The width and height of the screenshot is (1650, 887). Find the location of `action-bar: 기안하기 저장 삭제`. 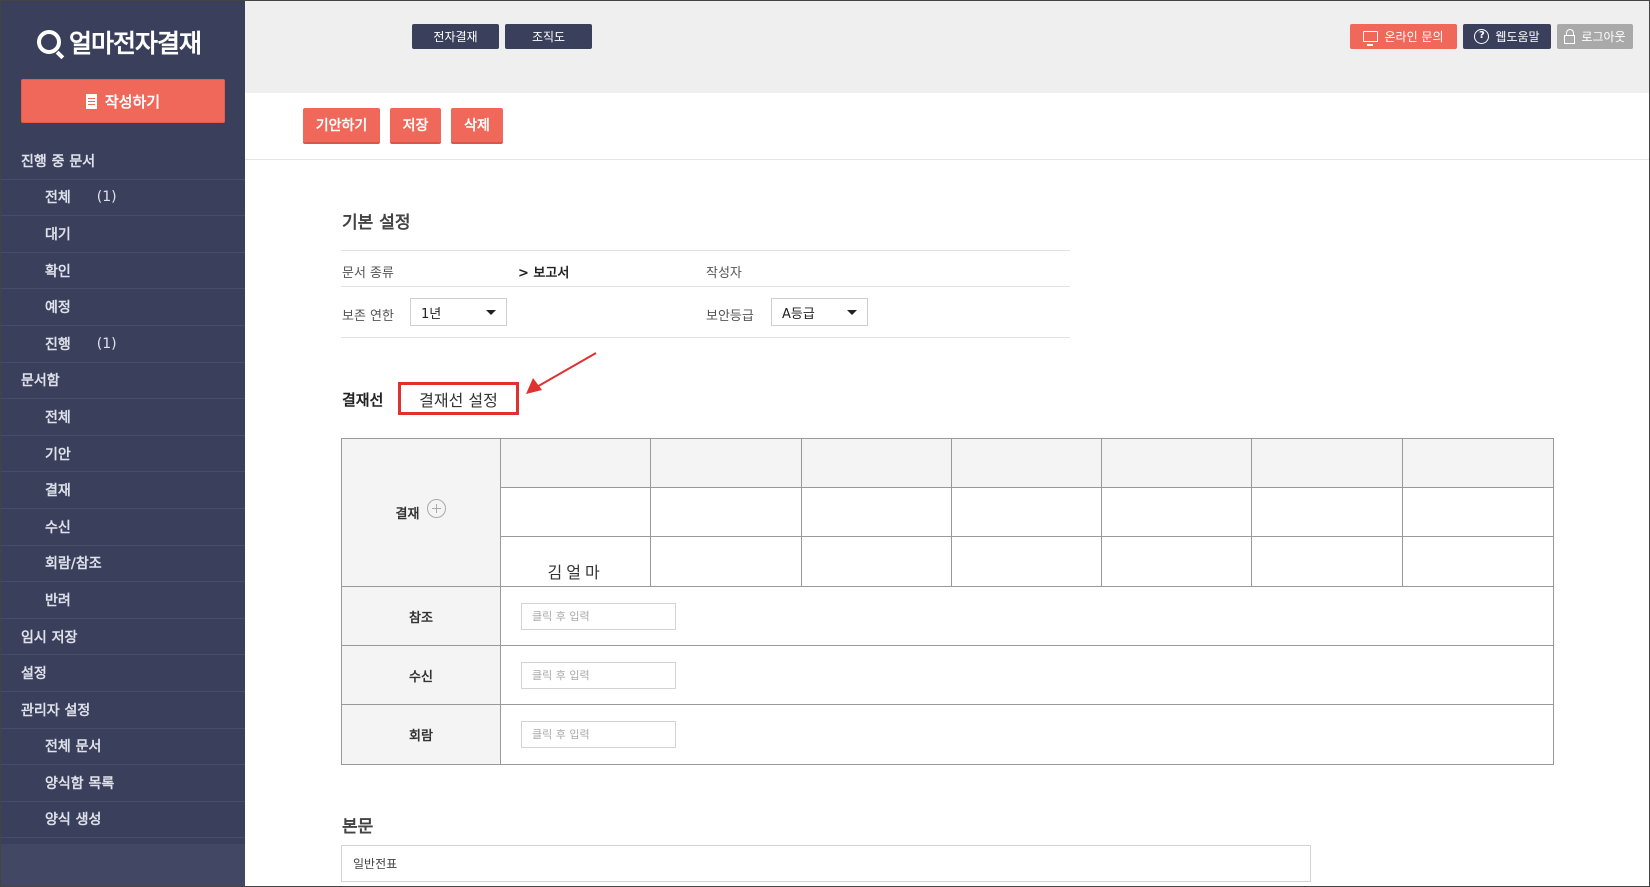

action-bar: 기안하기 저장 삭제 is located at coordinates (947, 126).